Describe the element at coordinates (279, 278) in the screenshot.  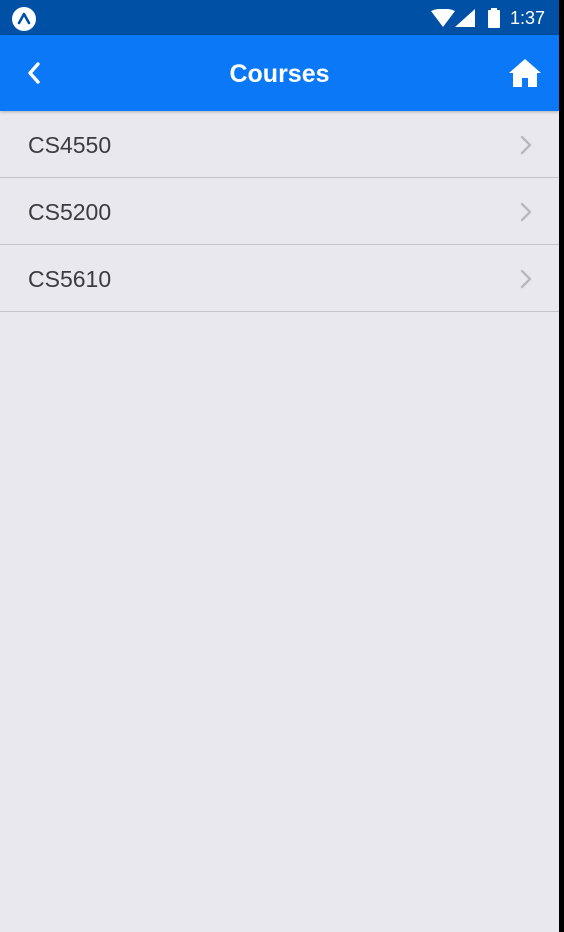
I see `list-item: CS5610` at that location.